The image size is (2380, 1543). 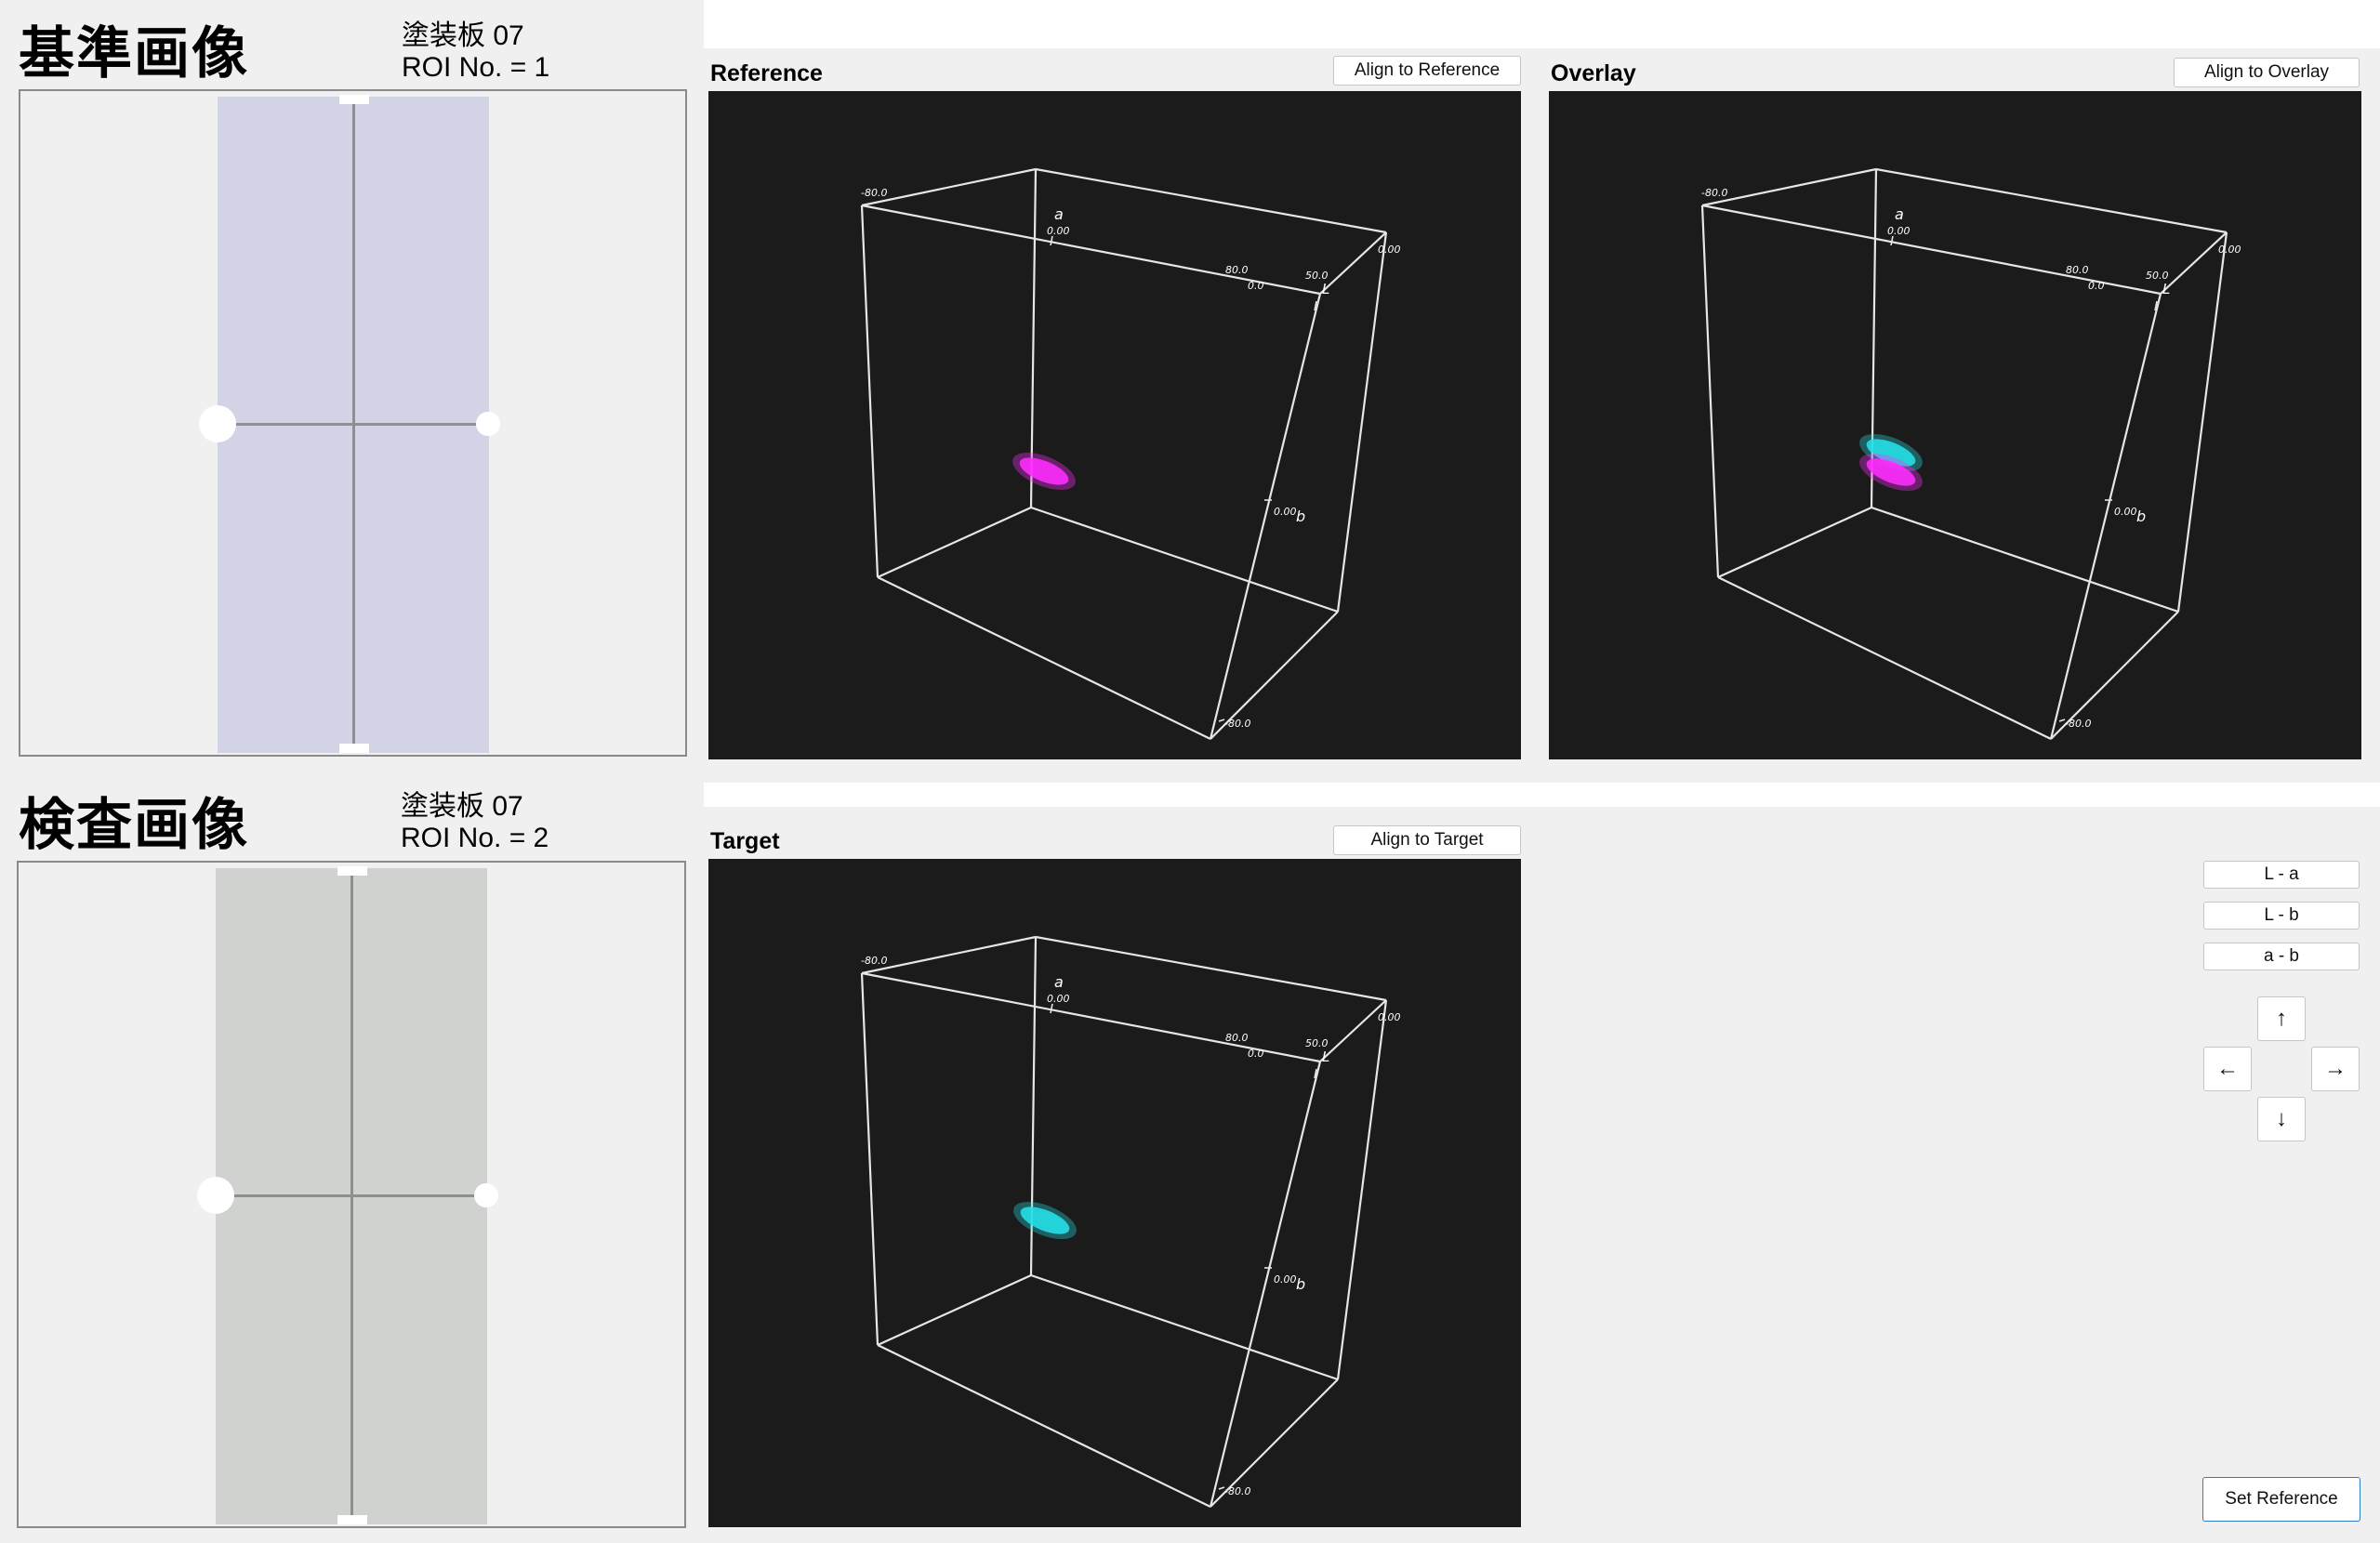 What do you see at coordinates (2335, 1069) in the screenshot?
I see `rotate-right-button: →` at bounding box center [2335, 1069].